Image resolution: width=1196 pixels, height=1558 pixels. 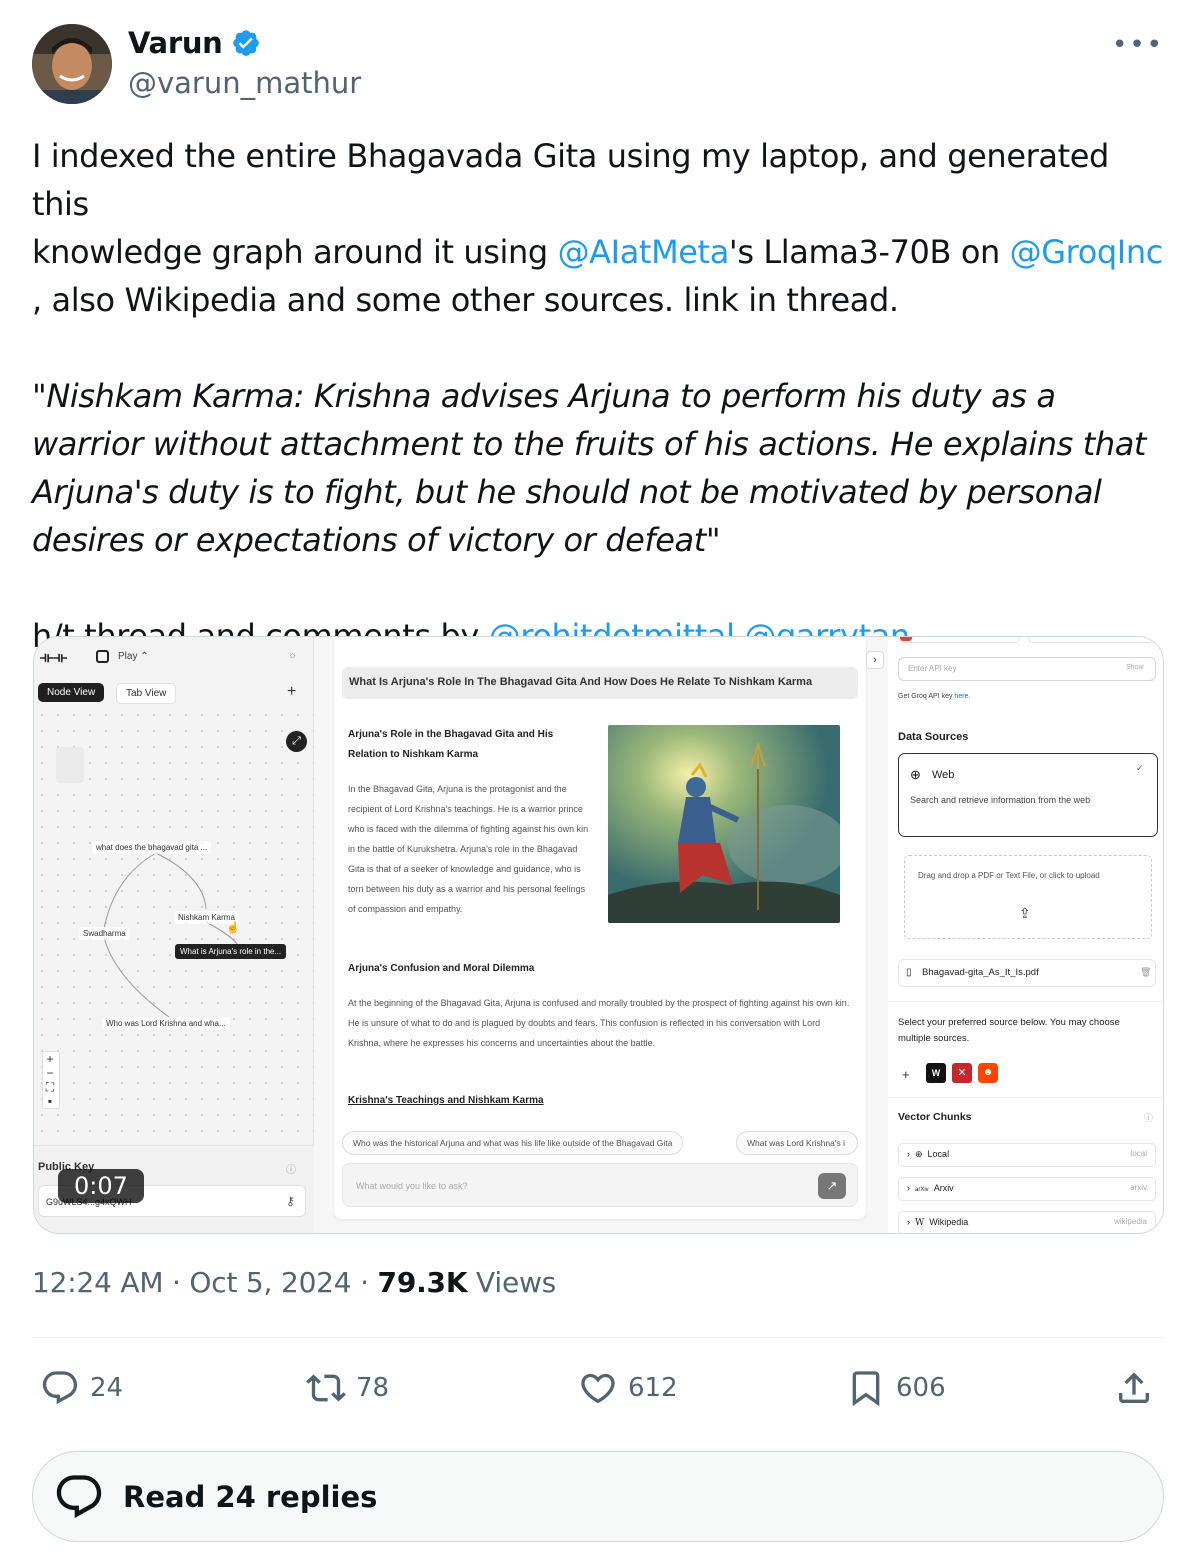 What do you see at coordinates (347, 1388) in the screenshot?
I see `repost-button: 78` at bounding box center [347, 1388].